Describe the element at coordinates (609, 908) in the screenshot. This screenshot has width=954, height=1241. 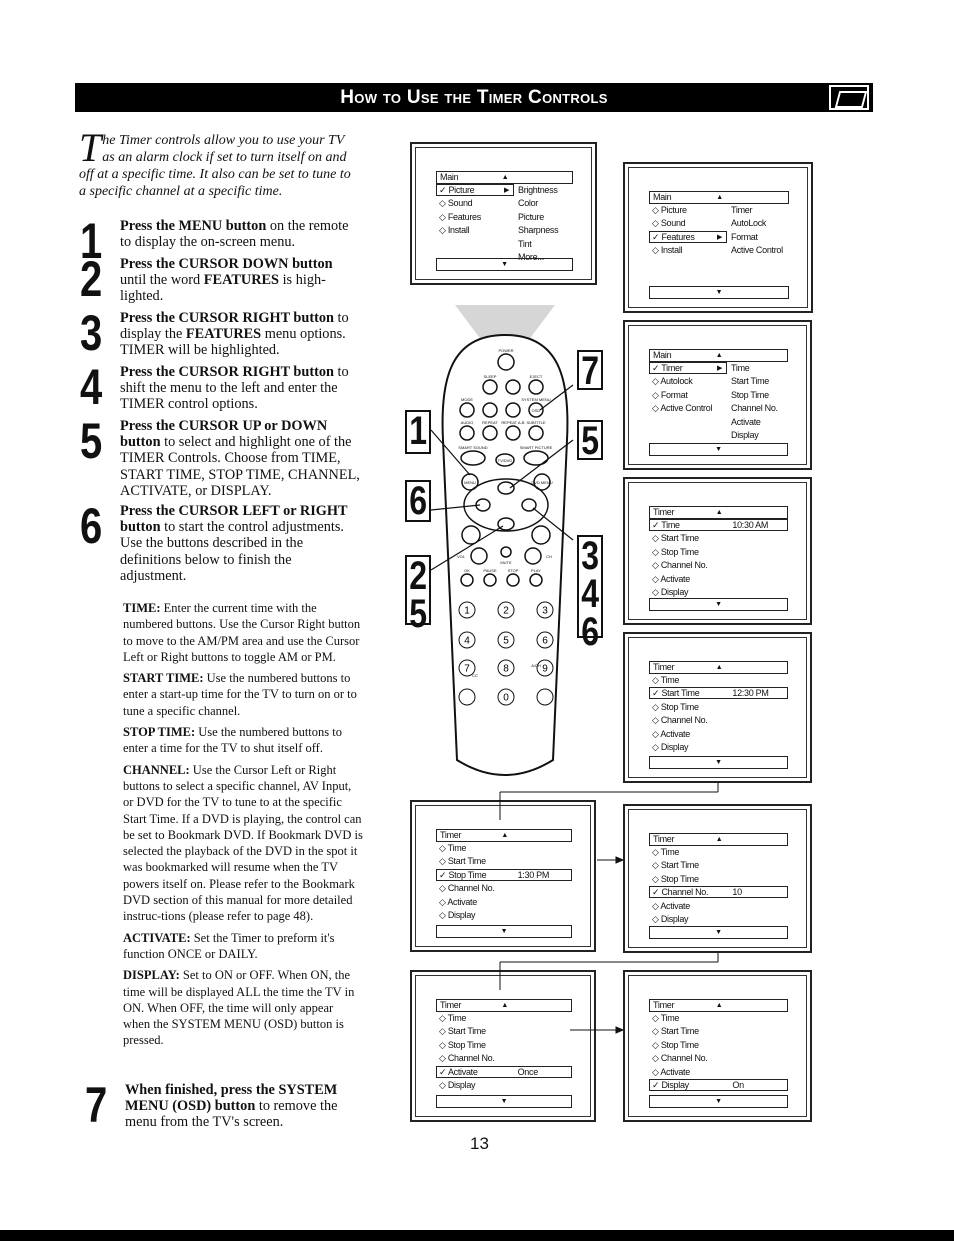
I see `connector-arrows` at that location.